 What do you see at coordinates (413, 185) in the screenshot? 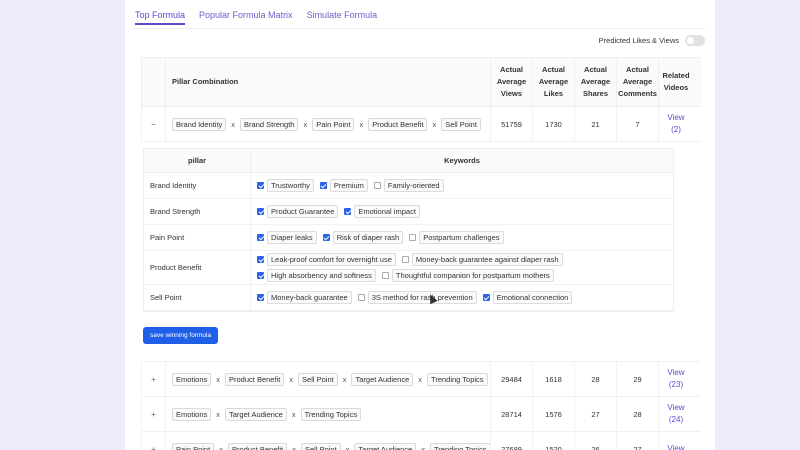
I see `keyword-tag: Family-oriented` at bounding box center [413, 185].